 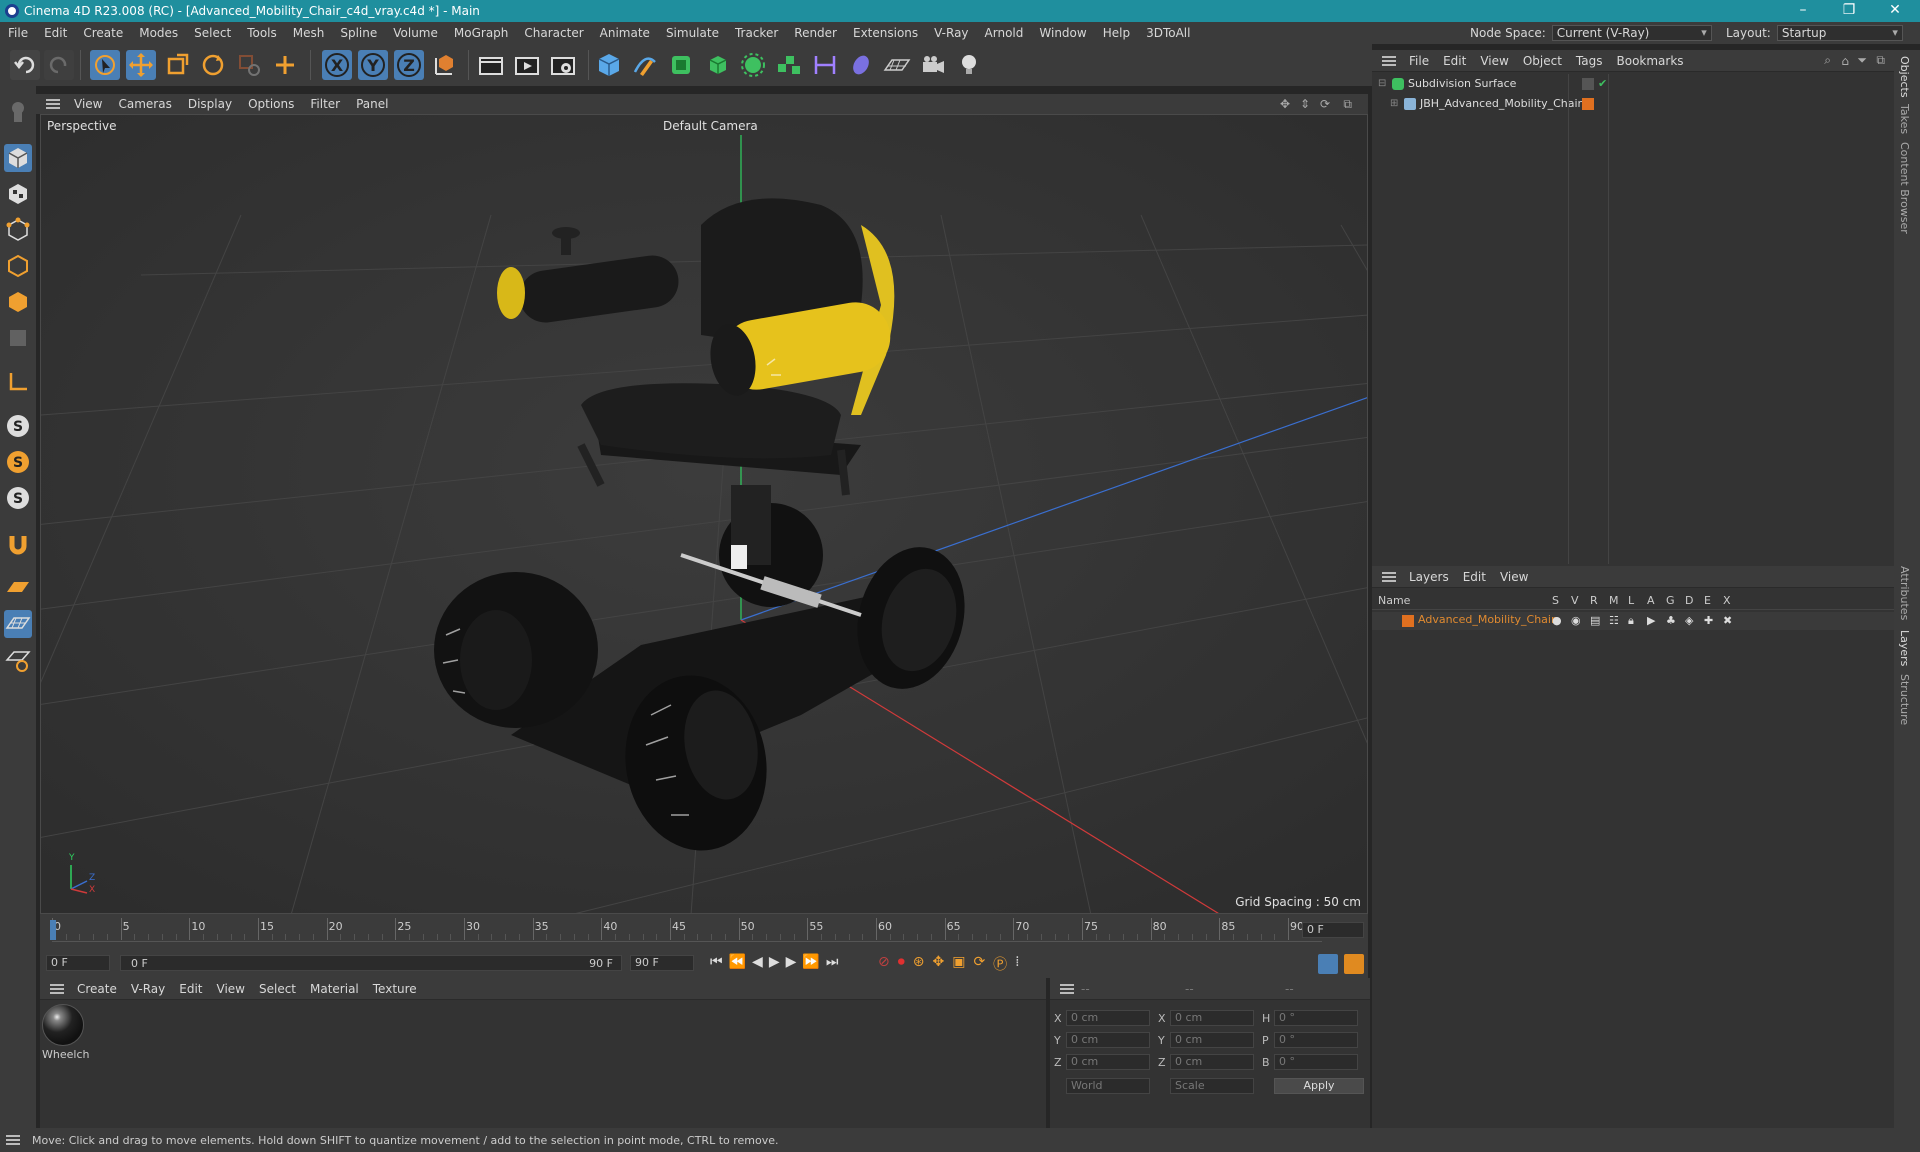 What do you see at coordinates (231, 989) in the screenshot?
I see `material-menu-view: View` at bounding box center [231, 989].